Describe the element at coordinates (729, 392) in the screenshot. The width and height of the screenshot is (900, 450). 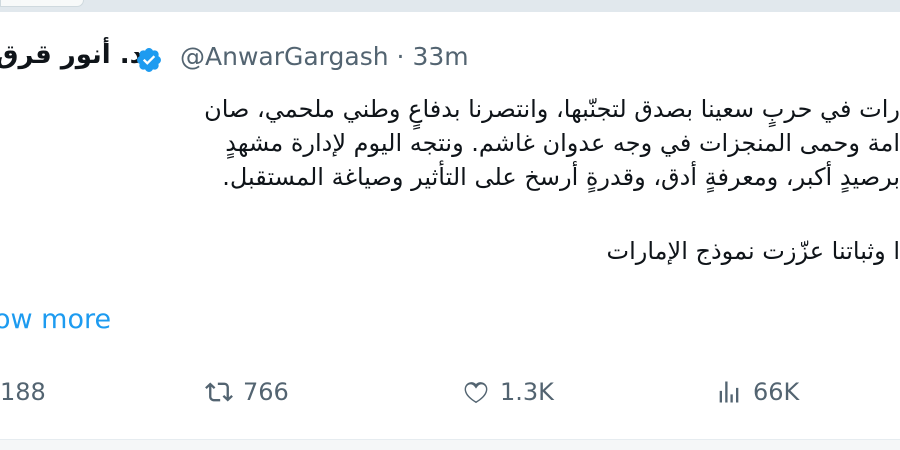
I see `views-icon` at that location.